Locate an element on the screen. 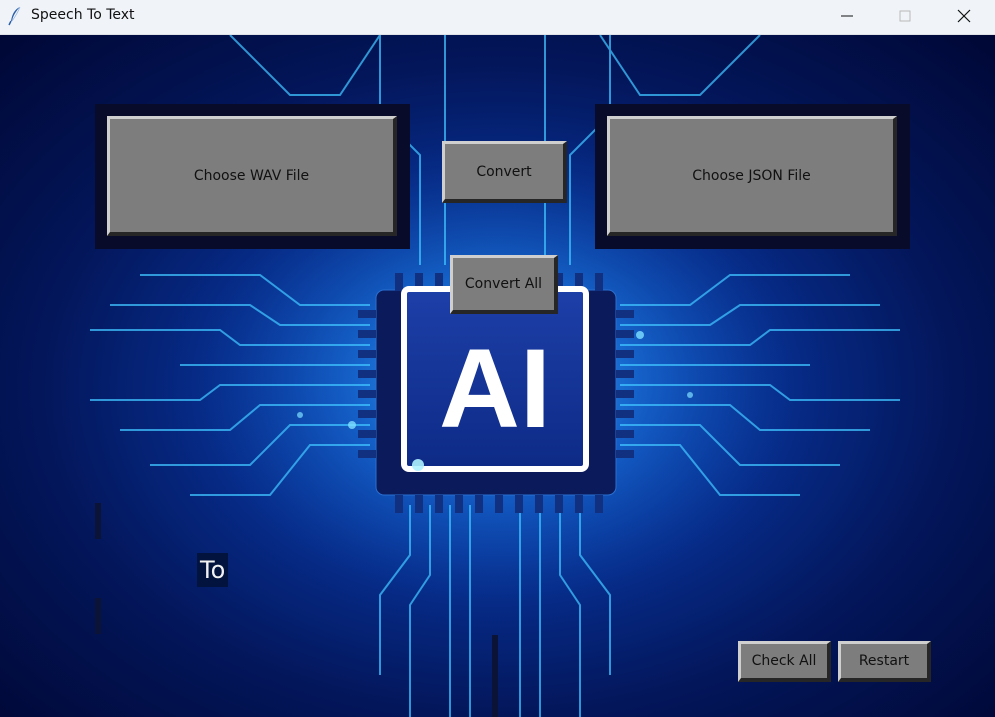 The height and width of the screenshot is (717, 995). close-button is located at coordinates (965, 17).